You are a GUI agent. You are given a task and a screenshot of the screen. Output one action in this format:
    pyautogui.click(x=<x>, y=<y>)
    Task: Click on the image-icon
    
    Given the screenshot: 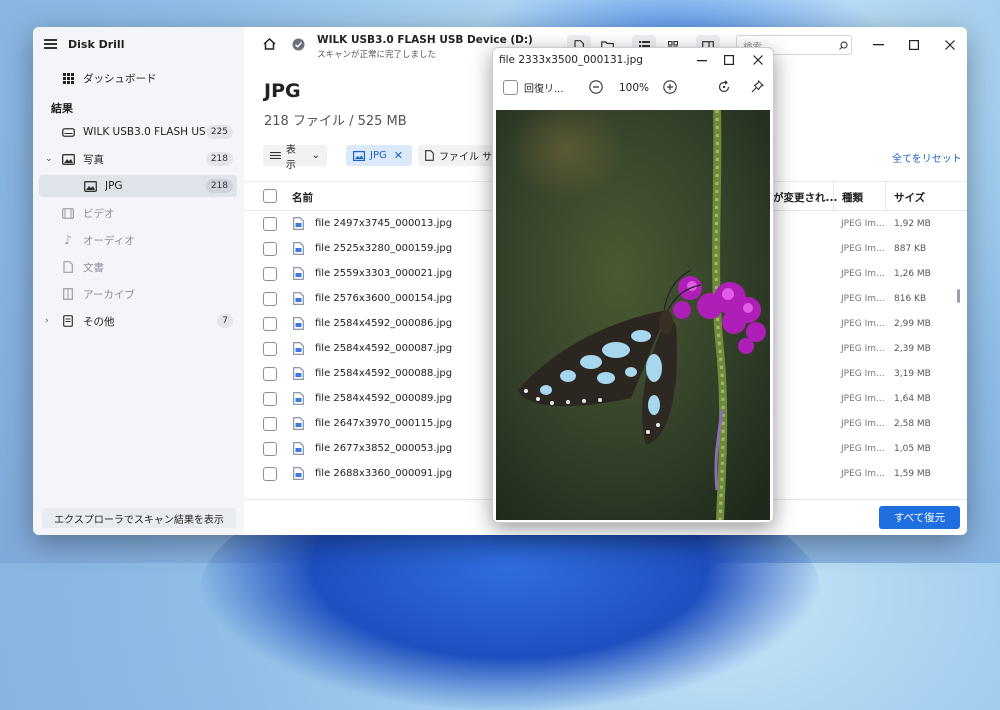 What is the action you would take?
    pyautogui.click(x=359, y=155)
    